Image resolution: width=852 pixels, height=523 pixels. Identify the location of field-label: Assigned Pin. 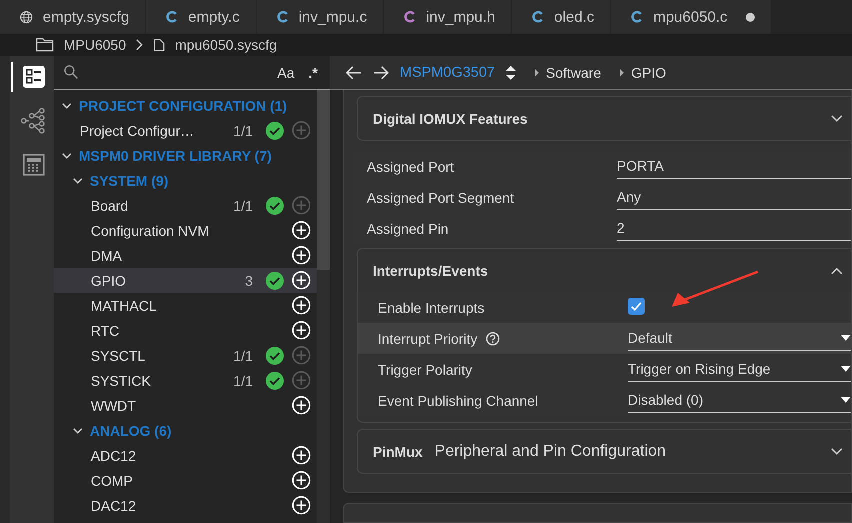
(408, 228).